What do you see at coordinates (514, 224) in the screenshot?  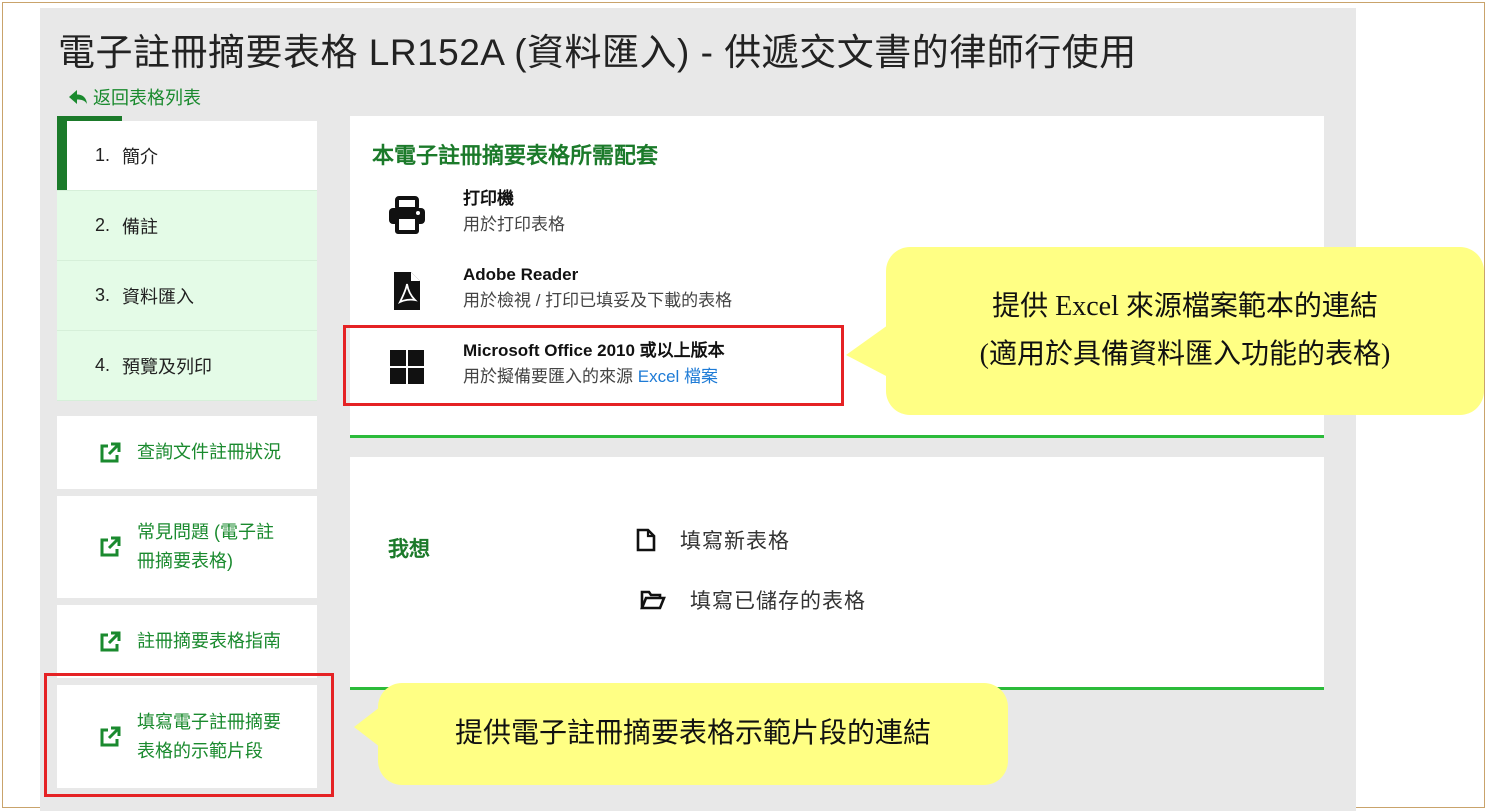 I see `requirement-desc: 用於打印表格` at bounding box center [514, 224].